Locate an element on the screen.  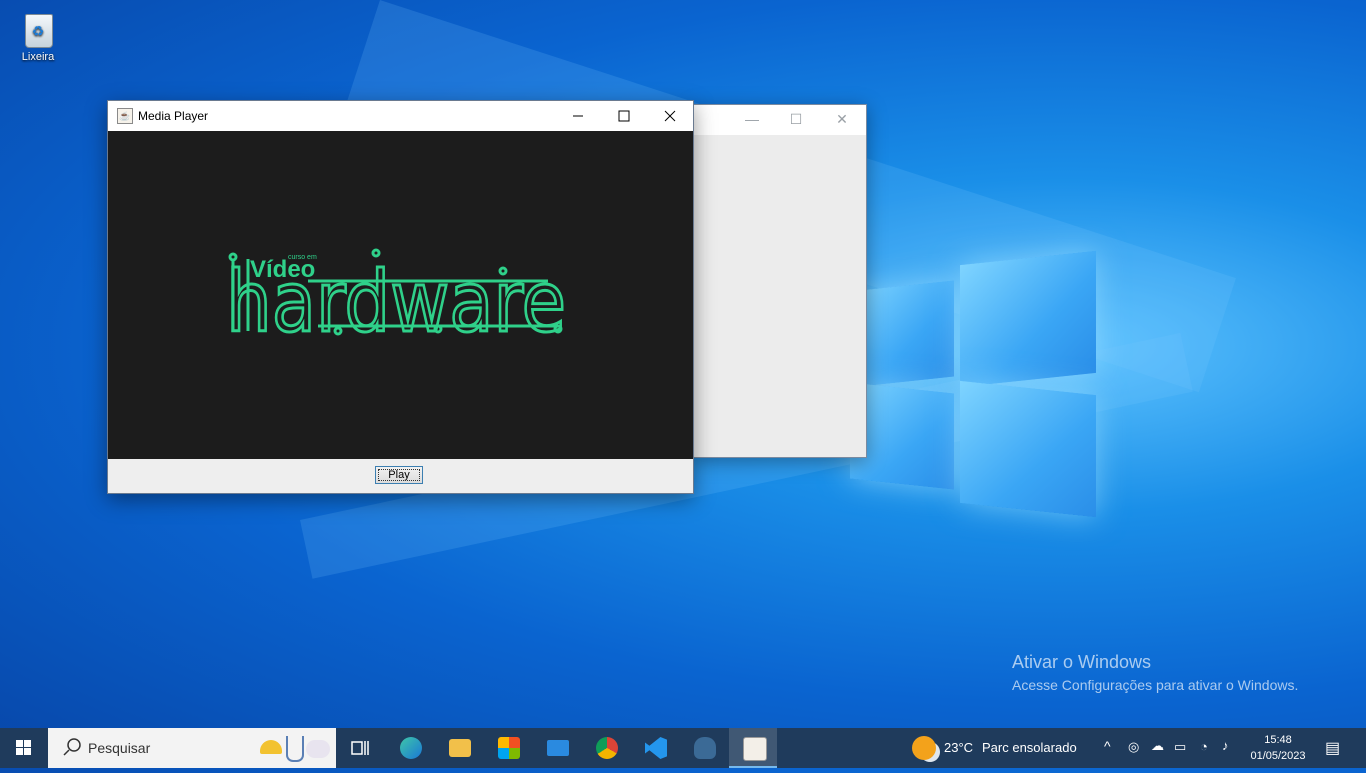
control-bar: Play is located at coordinates (400, 476).